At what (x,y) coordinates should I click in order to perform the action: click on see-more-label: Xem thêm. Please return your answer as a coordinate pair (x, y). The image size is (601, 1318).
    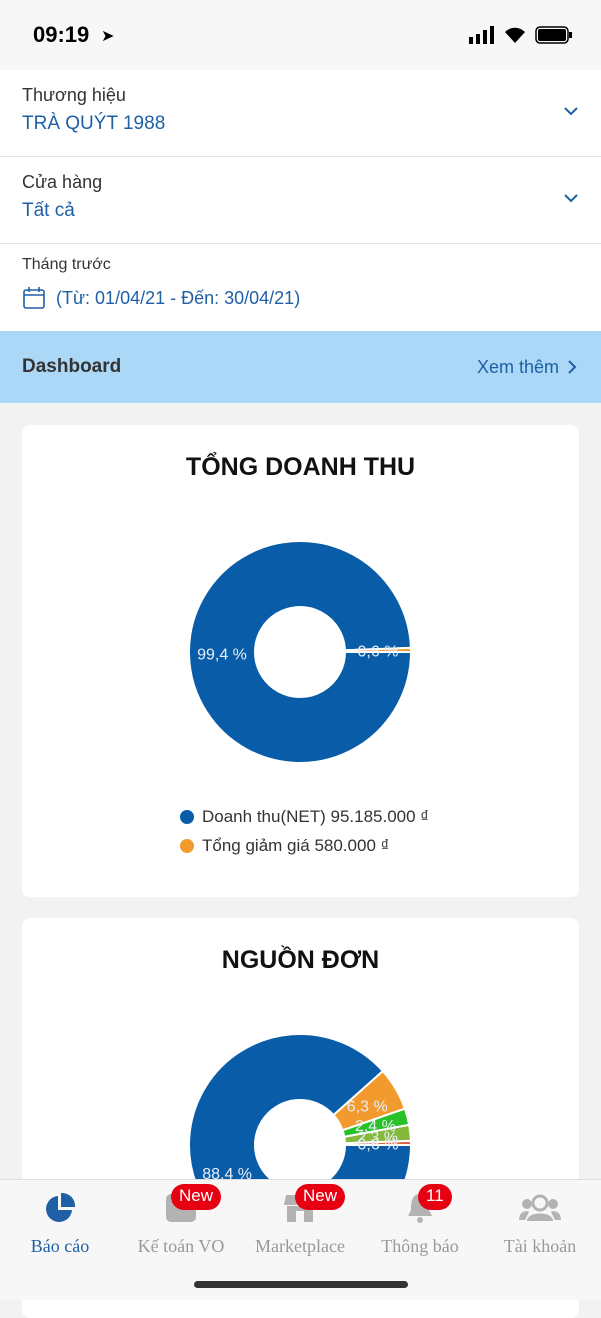
    Looking at the image, I should click on (517, 366).